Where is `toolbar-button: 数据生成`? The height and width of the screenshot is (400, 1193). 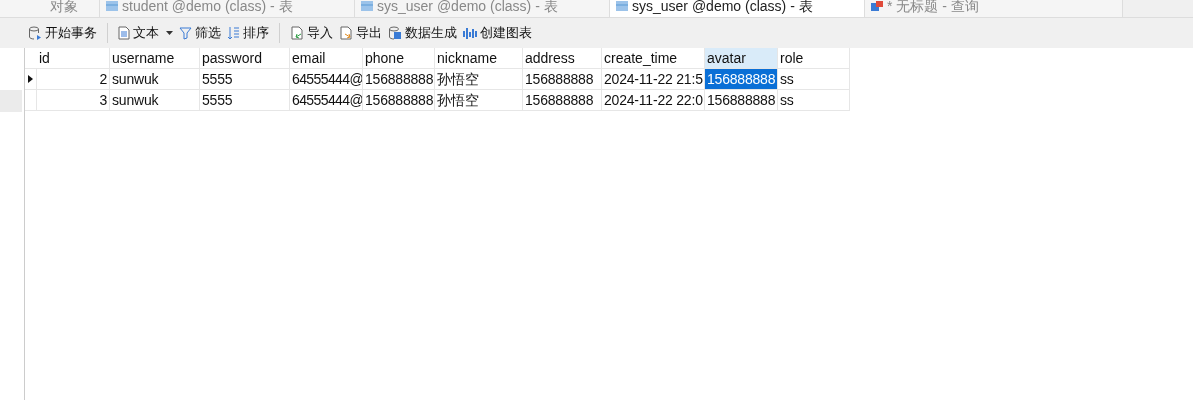
toolbar-button: 数据生成 is located at coordinates (422, 33).